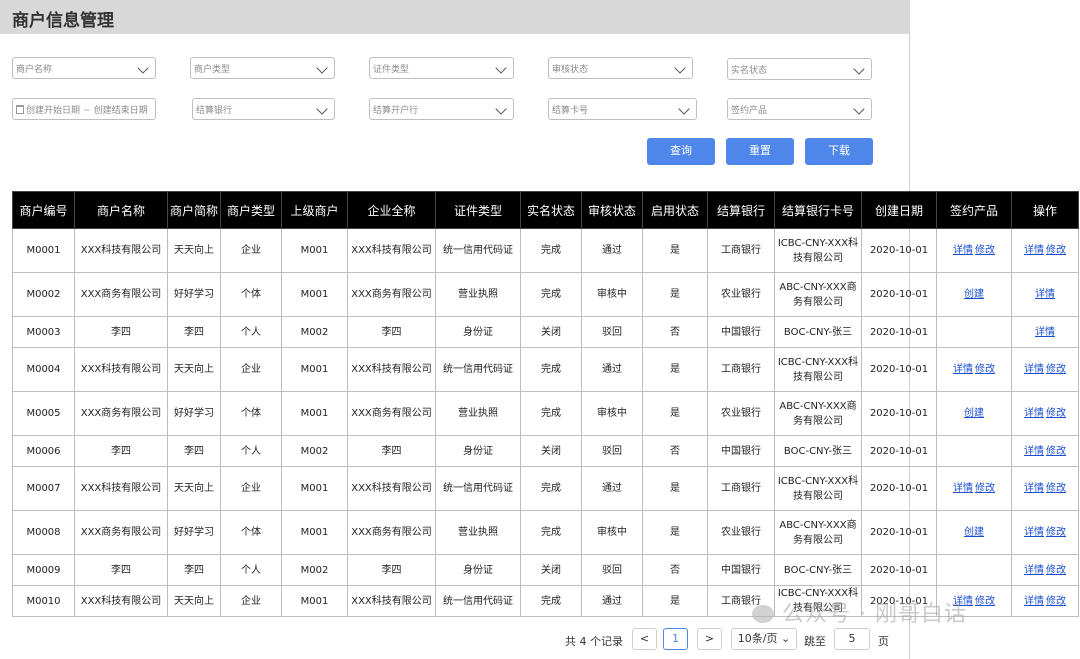  What do you see at coordinates (251, 532) in the screenshot?
I see `cell-type: 个体` at bounding box center [251, 532].